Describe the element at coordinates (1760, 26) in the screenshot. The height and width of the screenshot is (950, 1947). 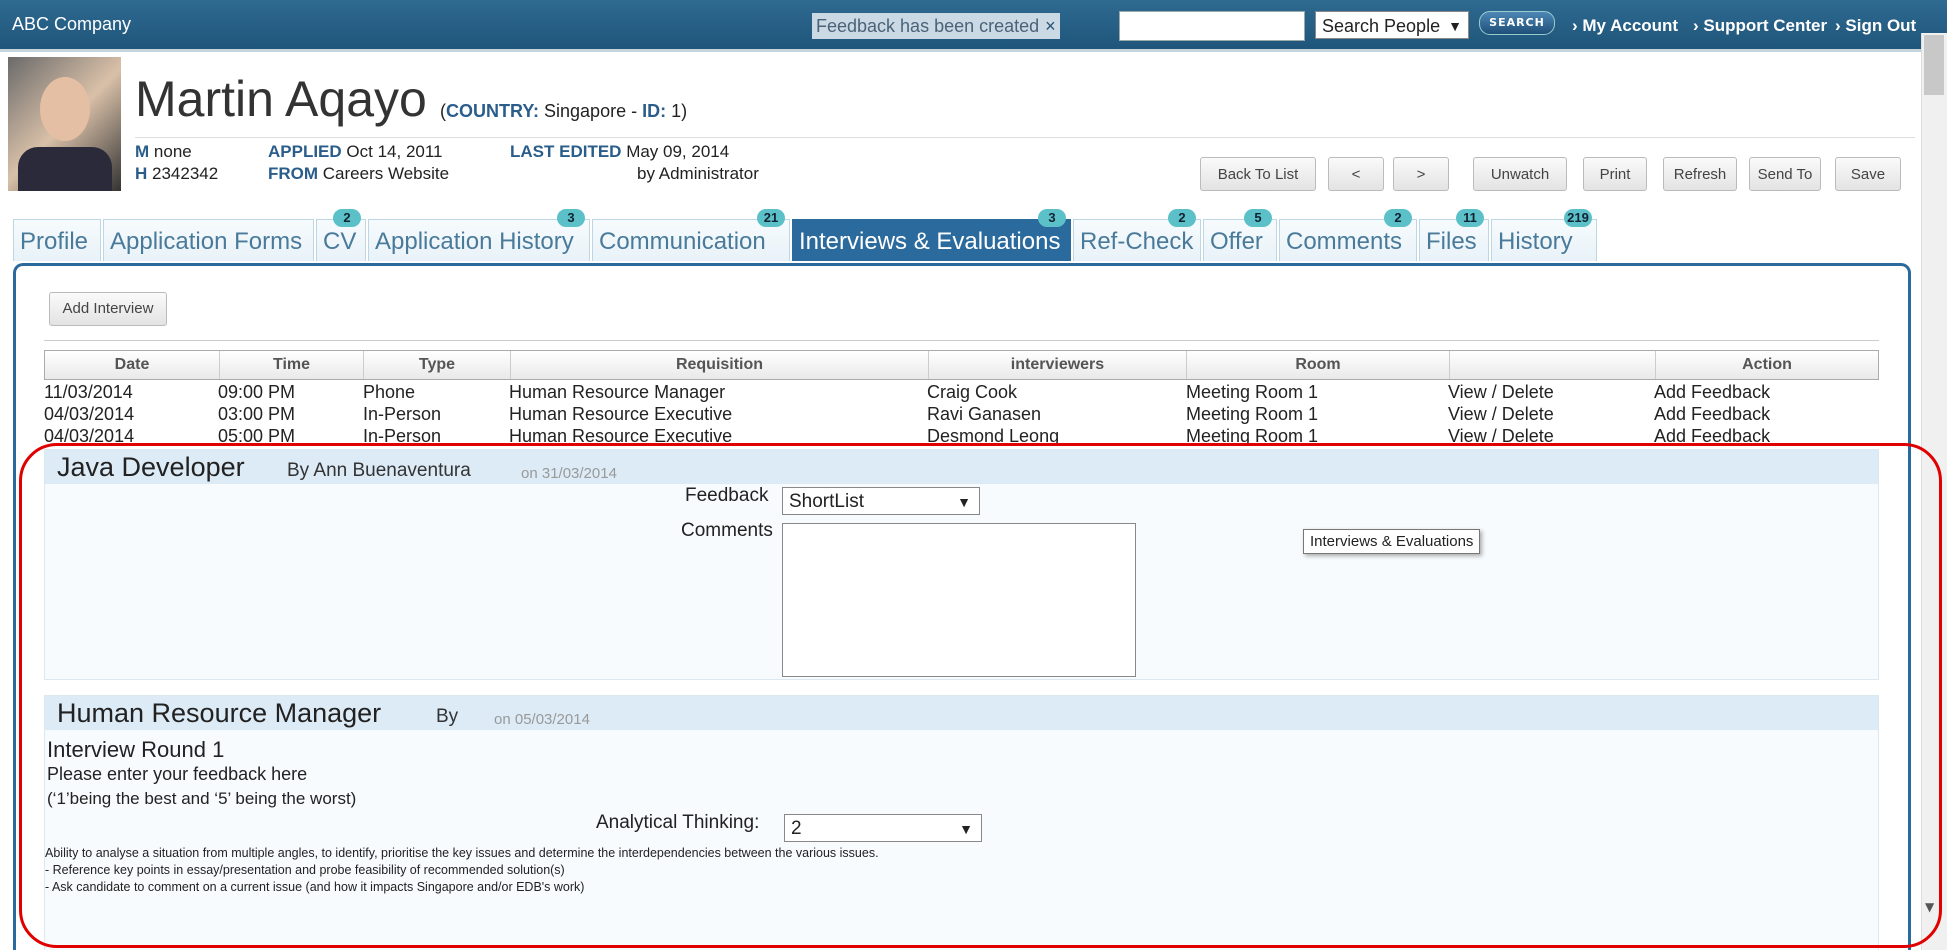
I see `support-center-link: › Support Center` at that location.